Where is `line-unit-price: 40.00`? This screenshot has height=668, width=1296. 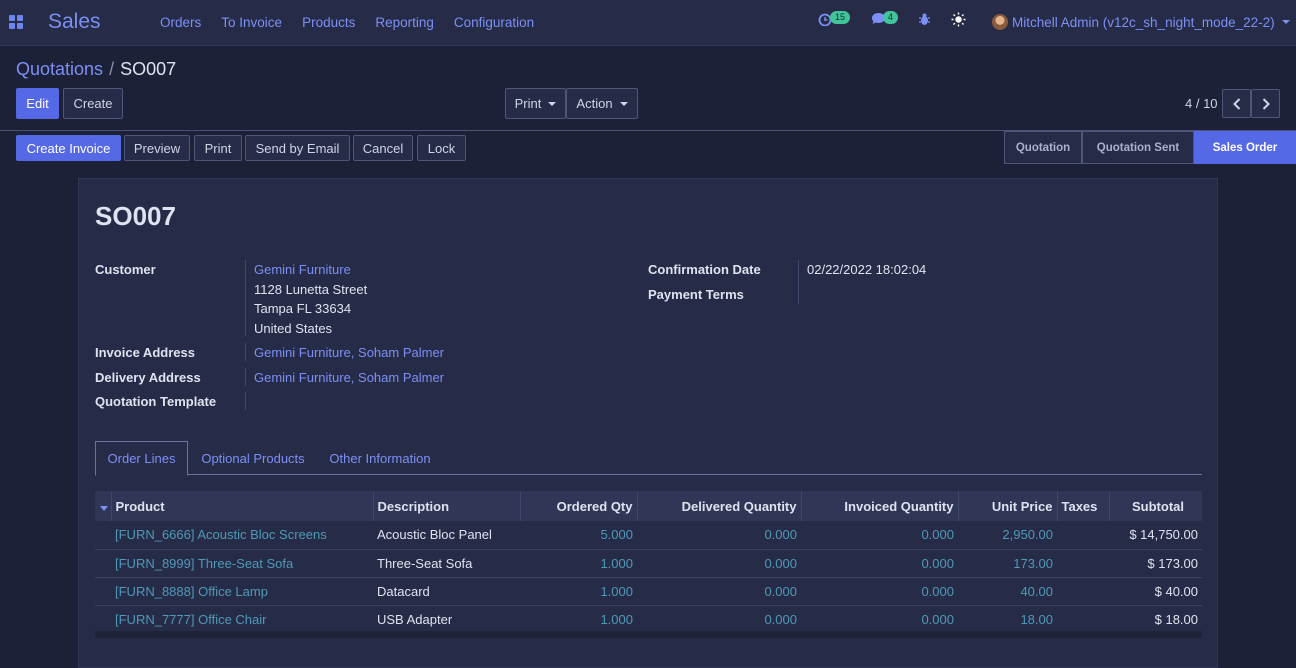
line-unit-price: 40.00 is located at coordinates (1007, 591).